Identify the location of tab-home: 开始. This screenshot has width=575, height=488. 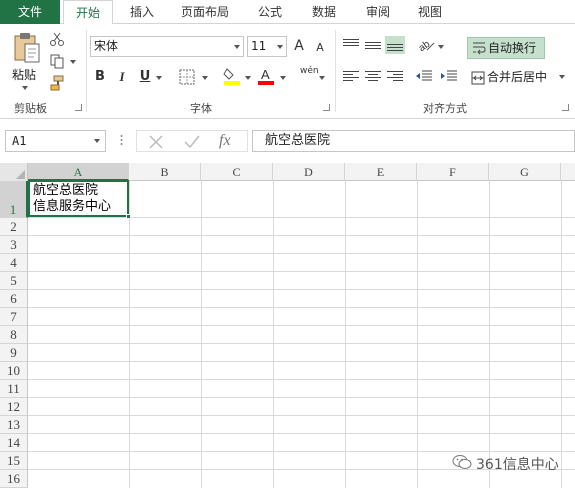
(88, 12).